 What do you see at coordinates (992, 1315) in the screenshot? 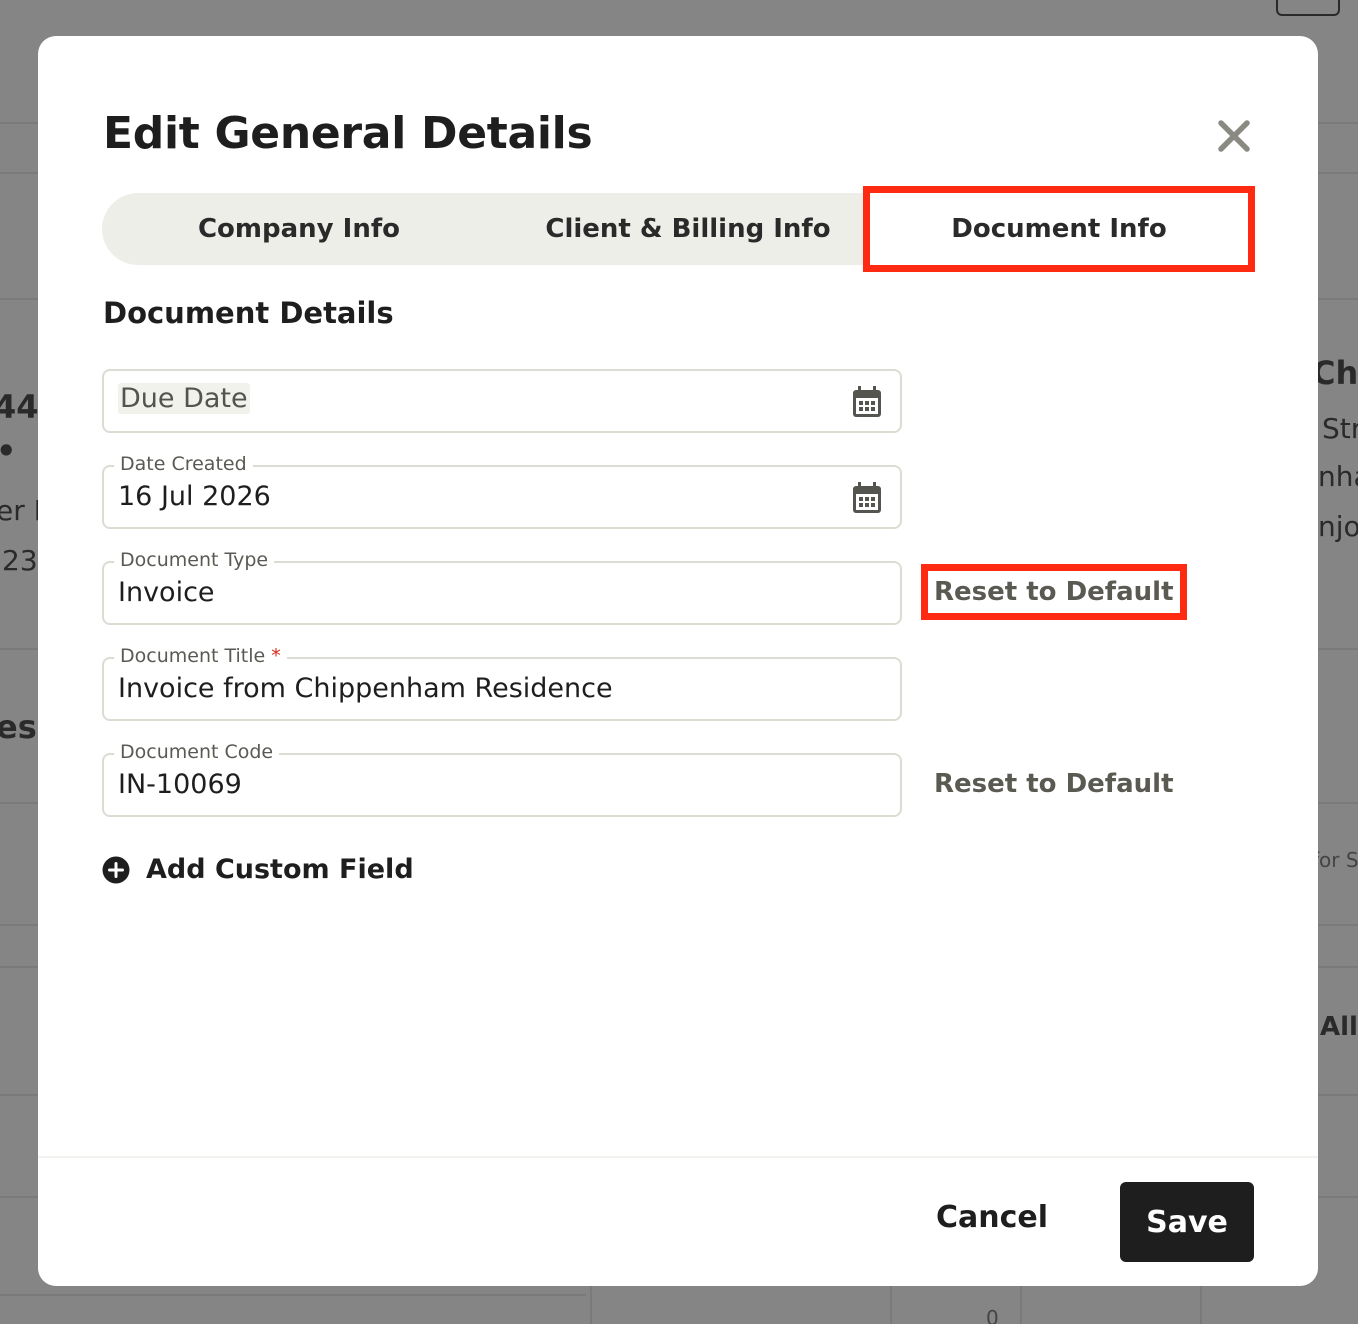
I see `background-text: 0` at bounding box center [992, 1315].